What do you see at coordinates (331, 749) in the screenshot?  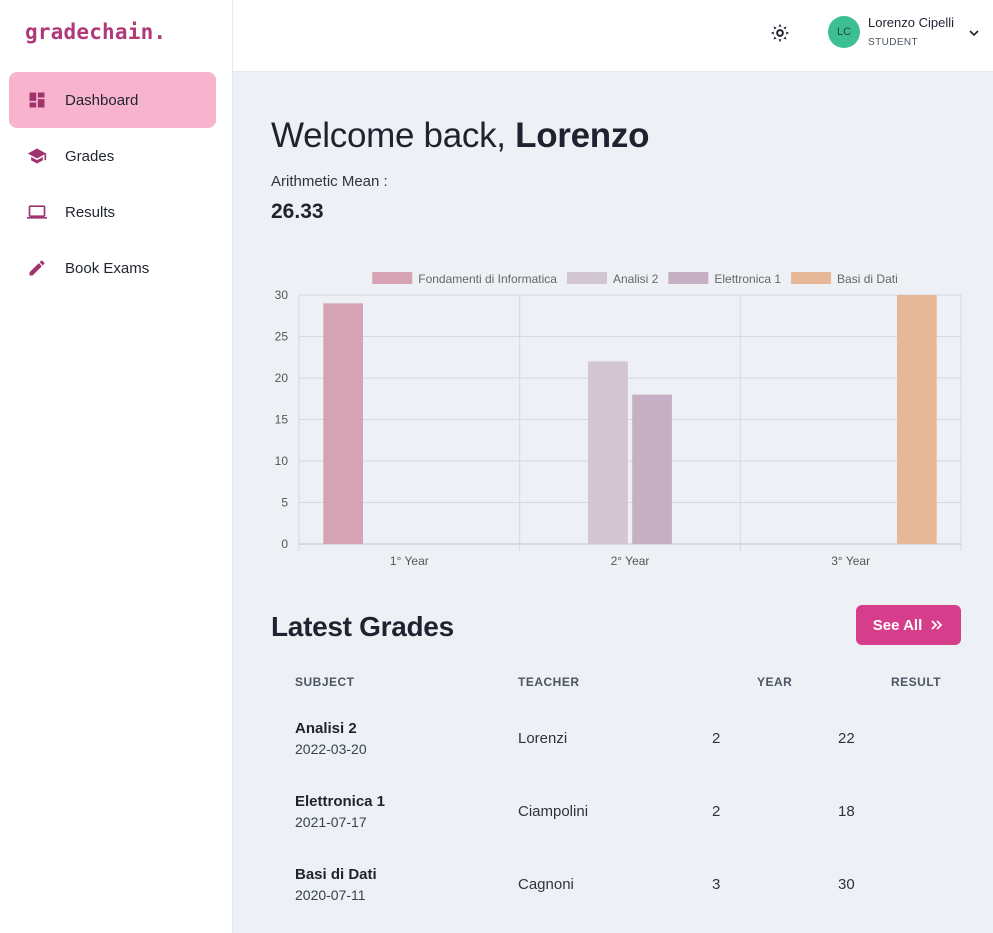 I see `row-date: 2022-03-20` at bounding box center [331, 749].